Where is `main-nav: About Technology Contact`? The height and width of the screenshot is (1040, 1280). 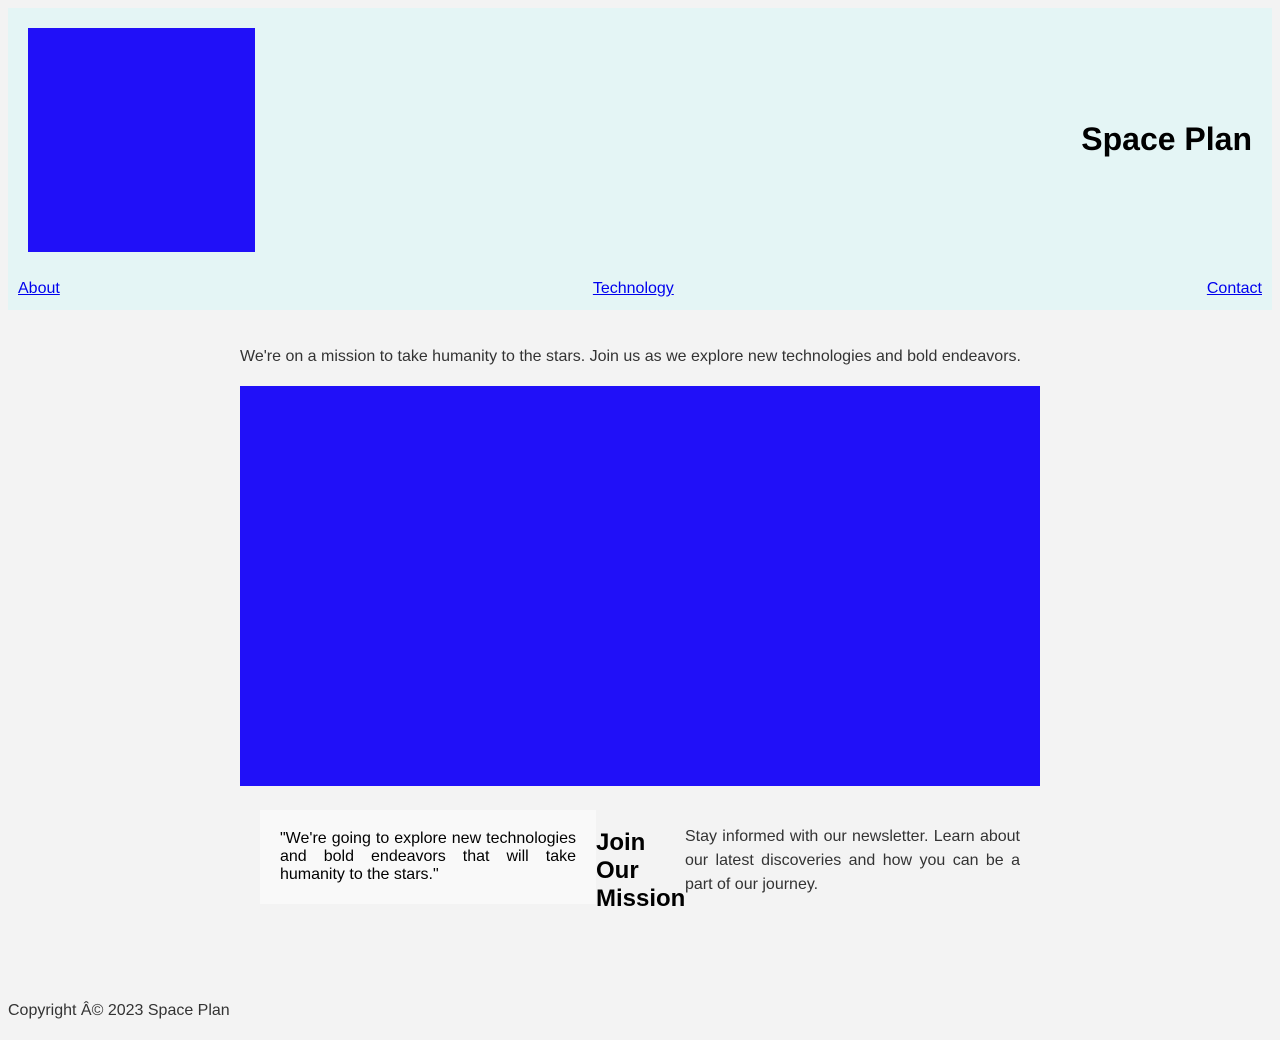
main-nav: About Technology Contact is located at coordinates (640, 289).